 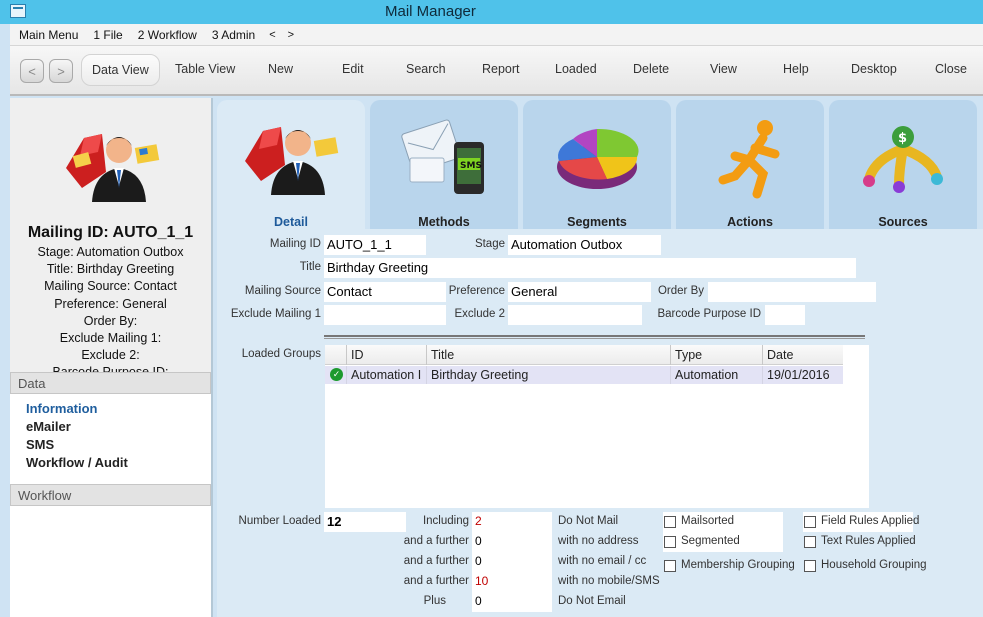 What do you see at coordinates (512, 542) in the screenshot?
I see `no-address-count: 0` at bounding box center [512, 542].